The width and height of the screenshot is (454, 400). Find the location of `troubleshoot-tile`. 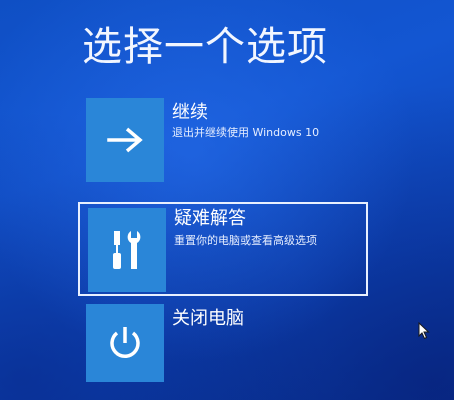

troubleshoot-tile is located at coordinates (127, 250).